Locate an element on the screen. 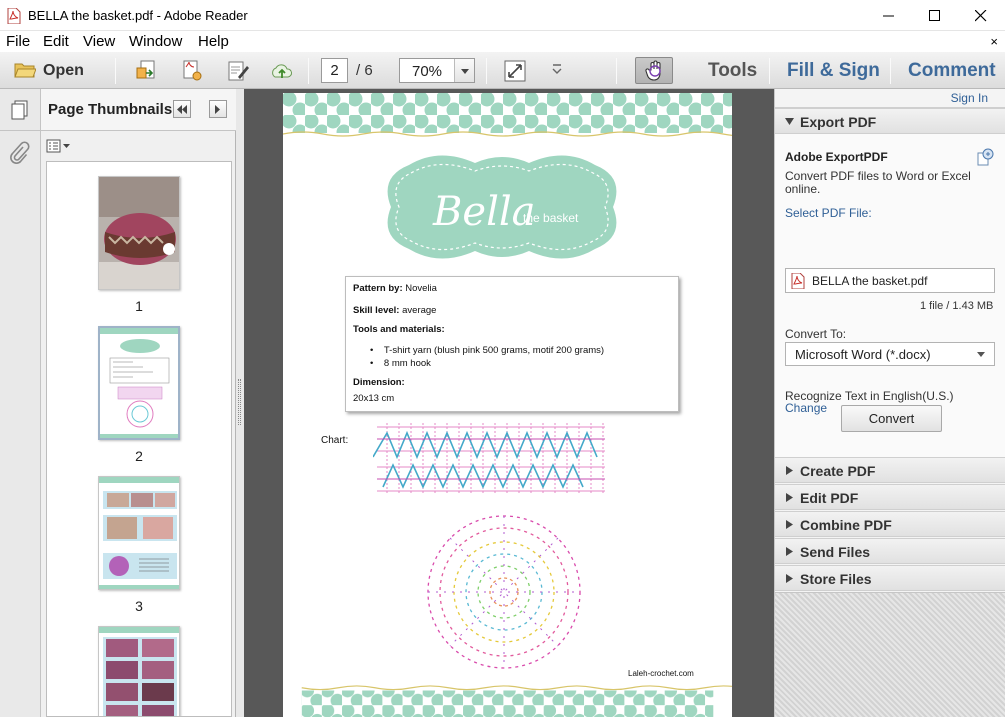 The width and height of the screenshot is (1005, 717). thumbnail-options-icon is located at coordinates (59, 146).